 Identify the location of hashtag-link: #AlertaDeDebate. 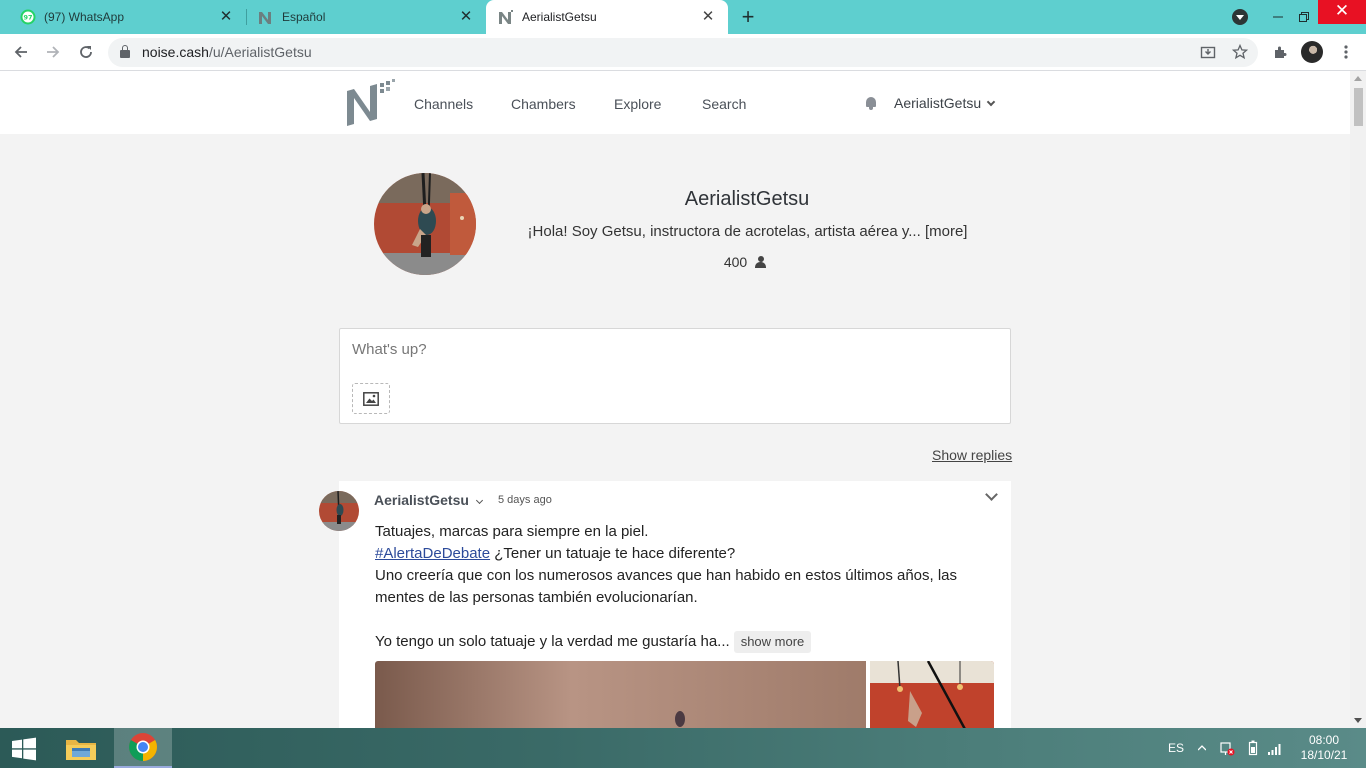
(432, 553).